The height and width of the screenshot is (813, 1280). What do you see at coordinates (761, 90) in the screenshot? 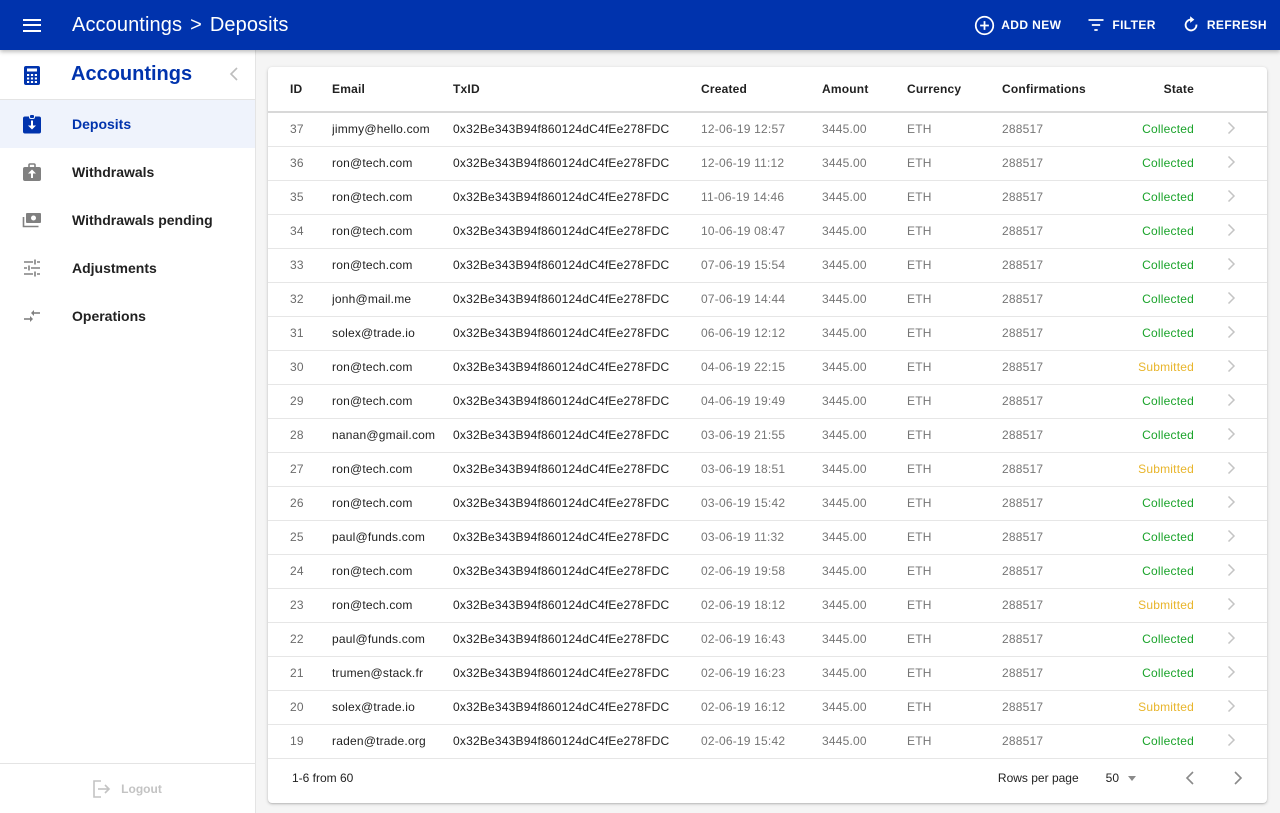
I see `column-header-created: Created` at bounding box center [761, 90].